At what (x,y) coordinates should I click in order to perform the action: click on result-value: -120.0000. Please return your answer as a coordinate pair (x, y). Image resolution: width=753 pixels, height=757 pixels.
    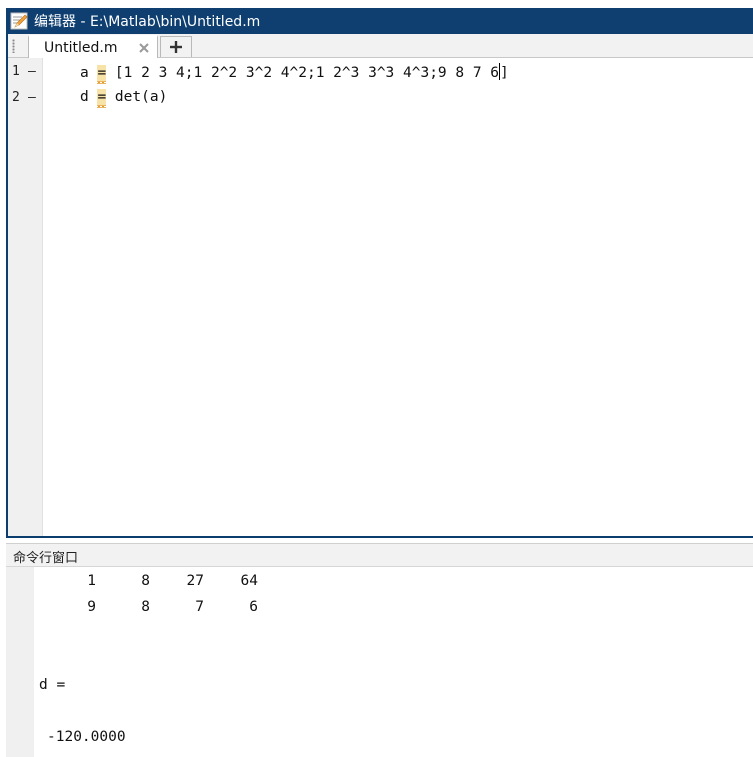
    Looking at the image, I should click on (86, 737).